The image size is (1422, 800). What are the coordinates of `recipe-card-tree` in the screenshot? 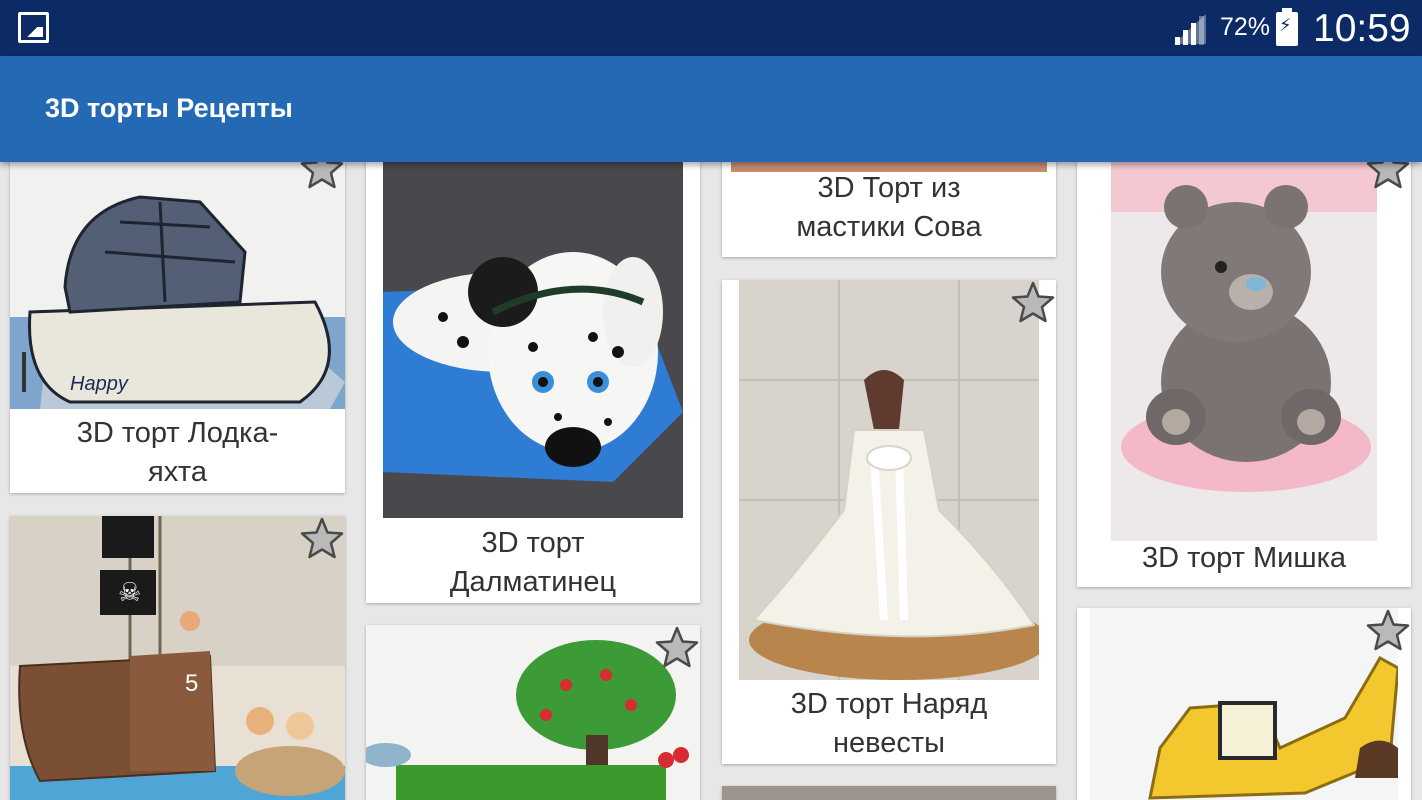 It's located at (533, 712).